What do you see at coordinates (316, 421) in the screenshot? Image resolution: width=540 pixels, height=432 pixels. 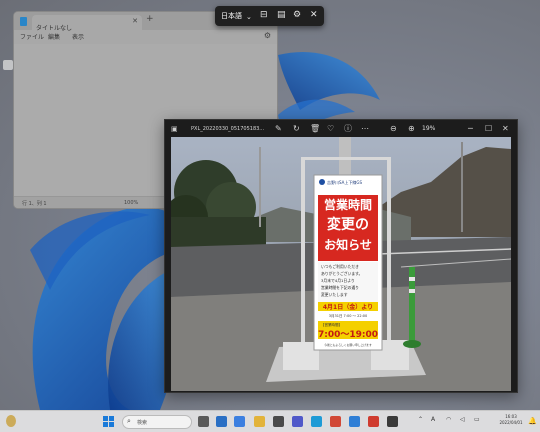 I see `edge-icon` at bounding box center [316, 421].